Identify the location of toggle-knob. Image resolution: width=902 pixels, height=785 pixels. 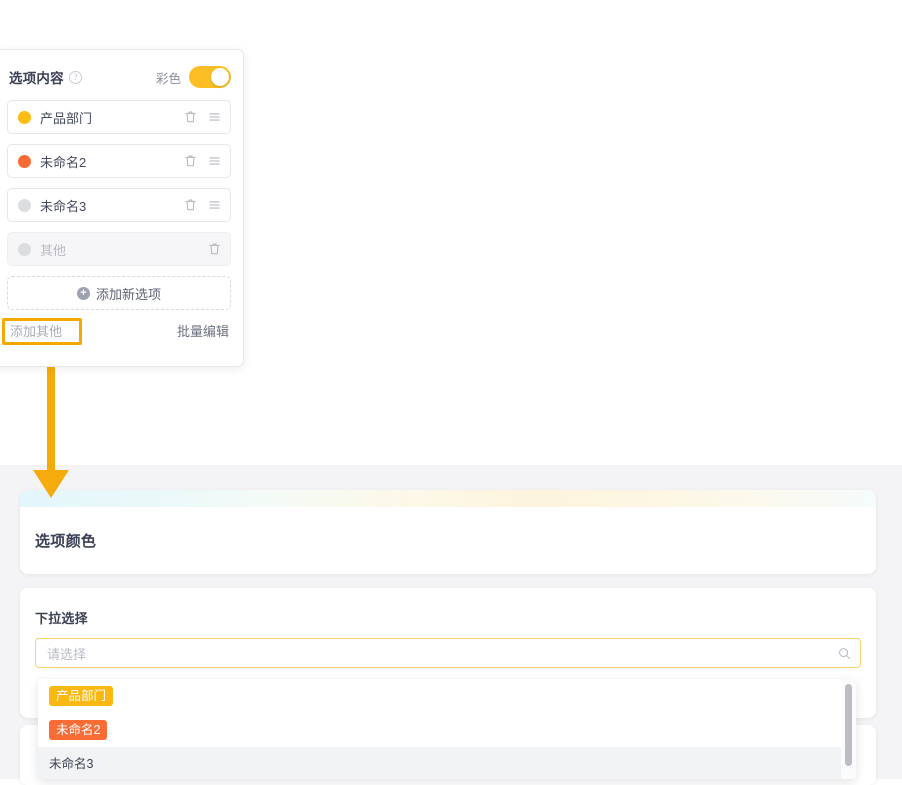
(220, 77).